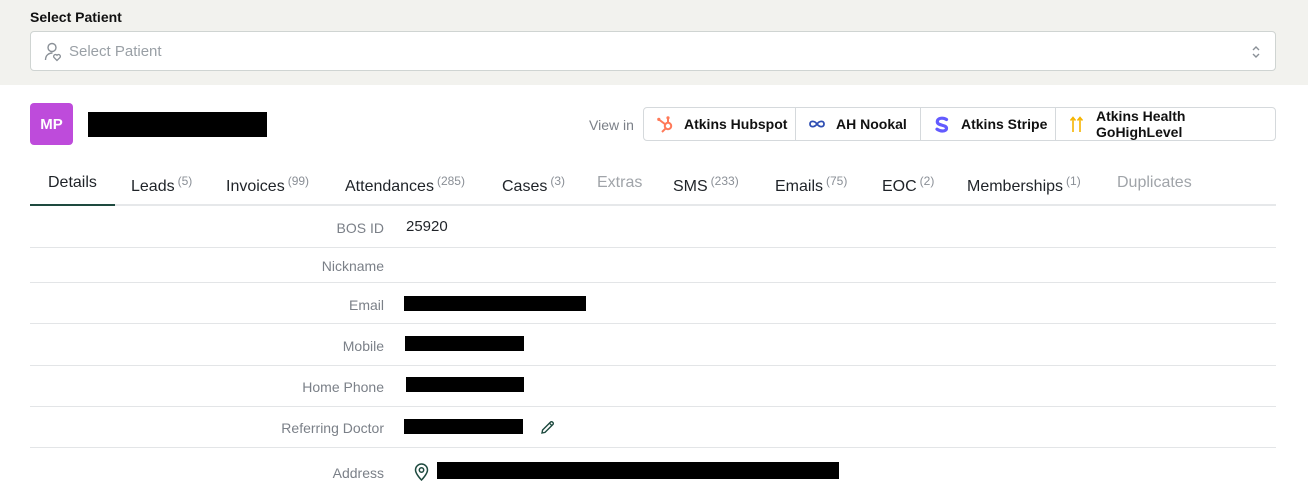  Describe the element at coordinates (724, 181) in the screenshot. I see `tab-sms-count: (233)` at that location.